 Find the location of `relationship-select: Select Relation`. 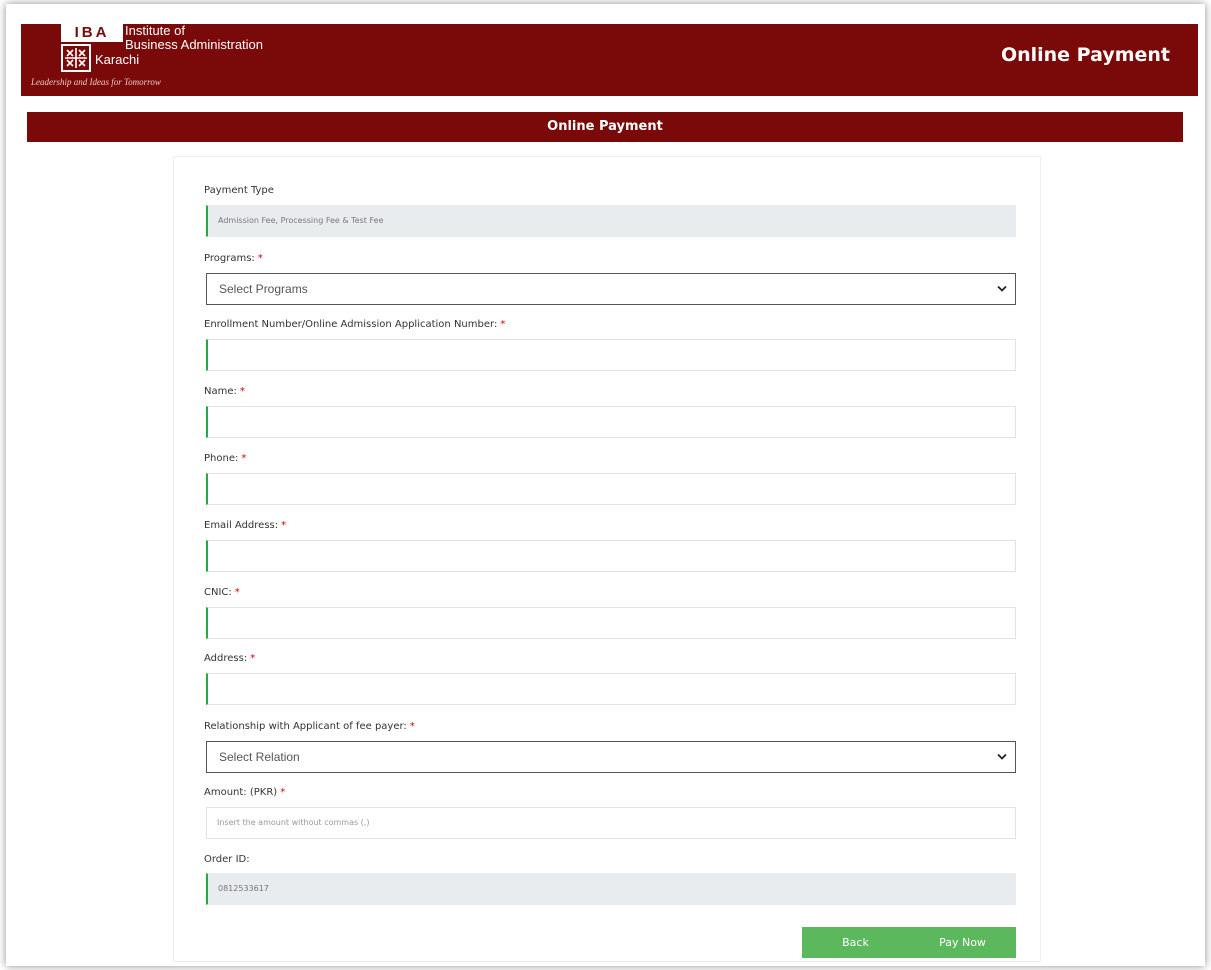

relationship-select: Select Relation is located at coordinates (611, 757).